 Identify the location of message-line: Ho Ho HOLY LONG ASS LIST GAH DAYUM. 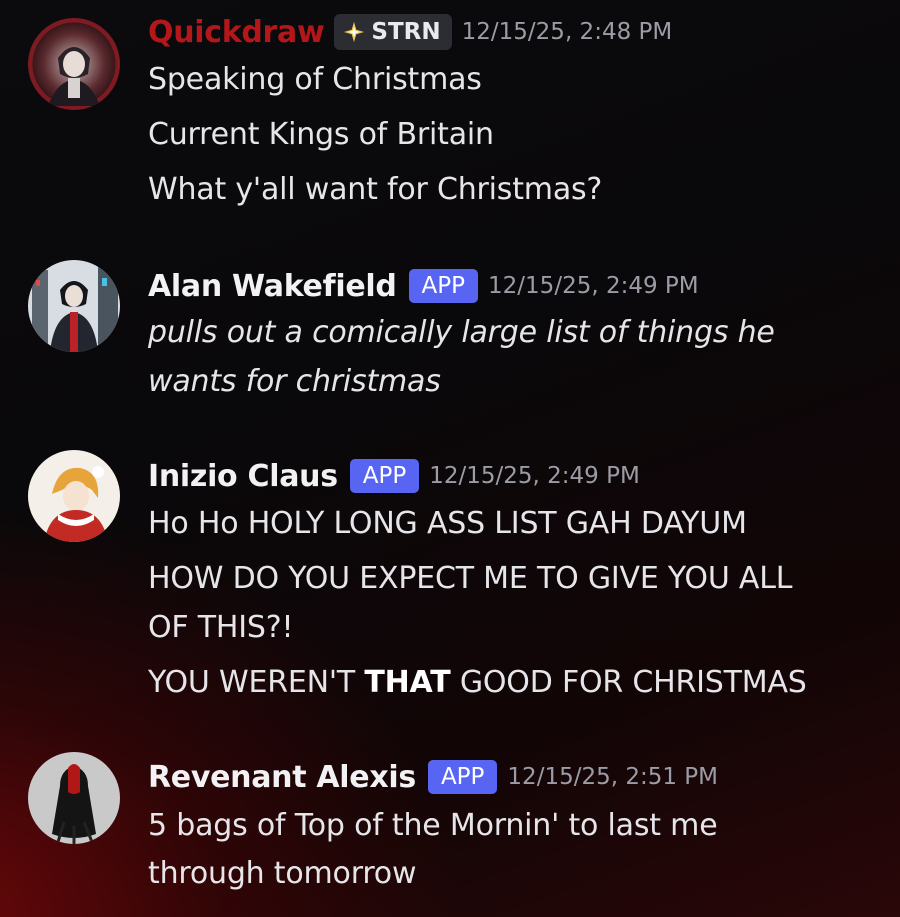
(447, 523).